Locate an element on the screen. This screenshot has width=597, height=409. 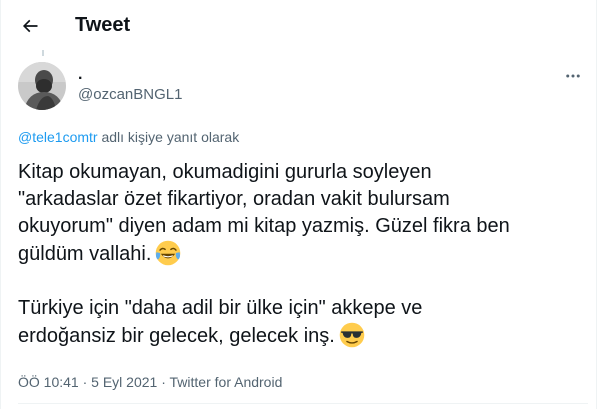
display-name: . is located at coordinates (80, 75).